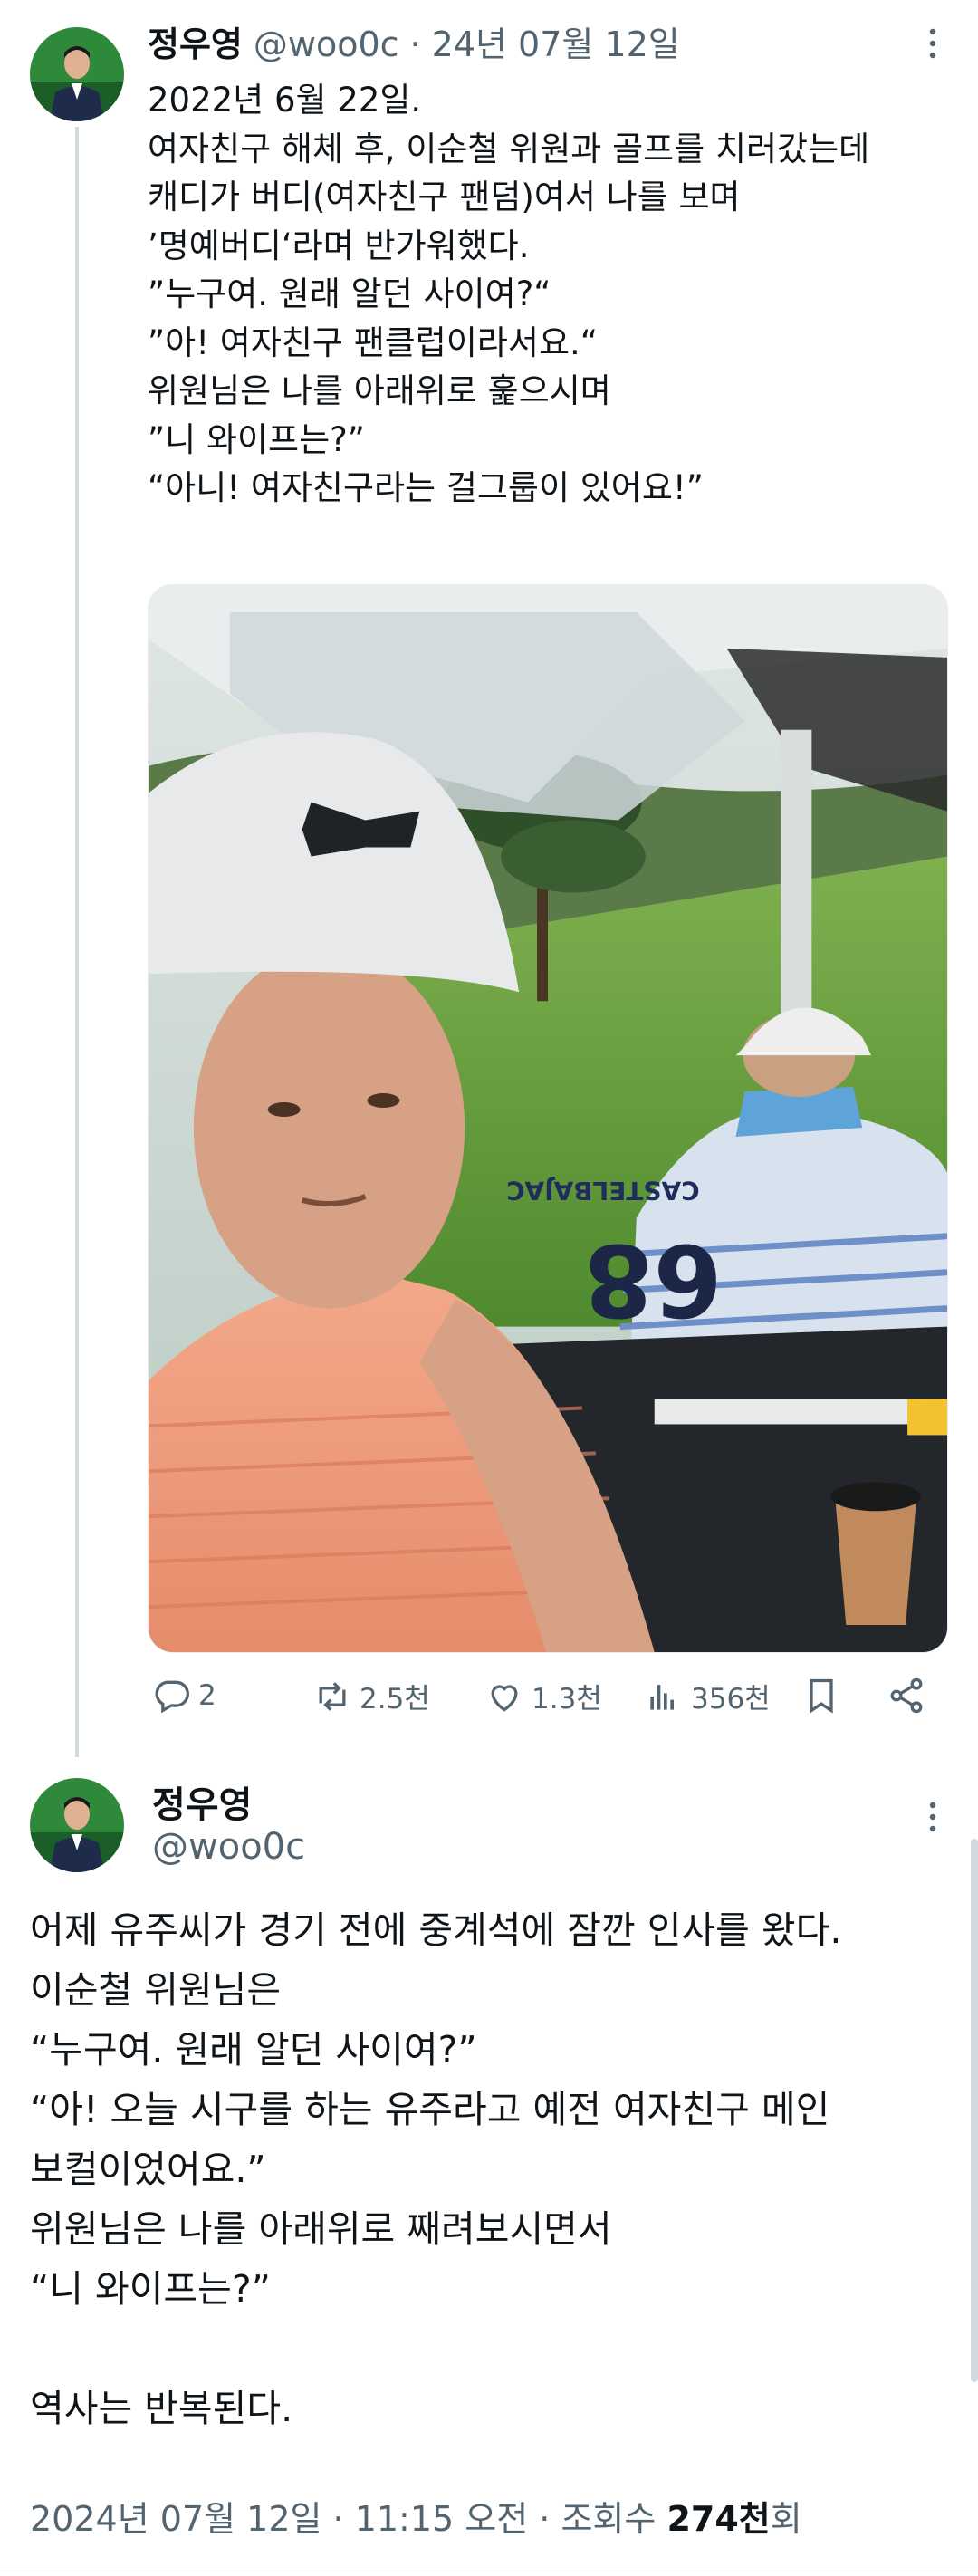  Describe the element at coordinates (349, 293) in the screenshot. I see `tweet-text-line: ”누구여. 원래 알던 사이여?“` at that location.